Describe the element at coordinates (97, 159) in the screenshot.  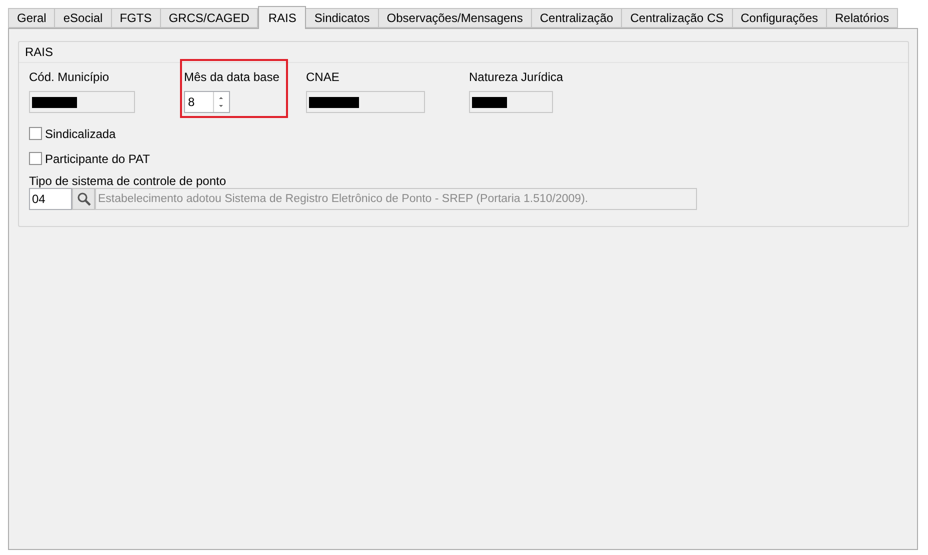
I see `checkbox-label: Participante do PAT` at that location.